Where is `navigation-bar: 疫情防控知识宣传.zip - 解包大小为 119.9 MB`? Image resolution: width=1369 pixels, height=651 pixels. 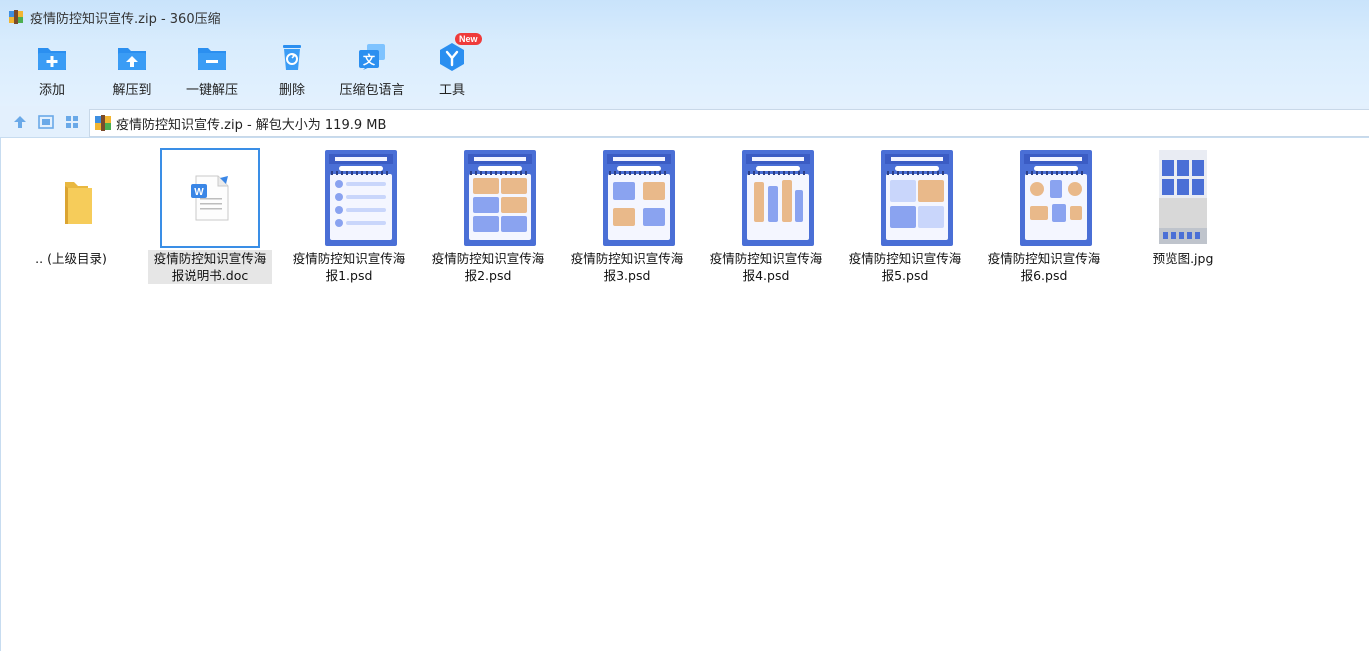
navigation-bar: 疫情防控知识宣传.zip - 解包大小为 119.9 MB is located at coordinates (684, 122).